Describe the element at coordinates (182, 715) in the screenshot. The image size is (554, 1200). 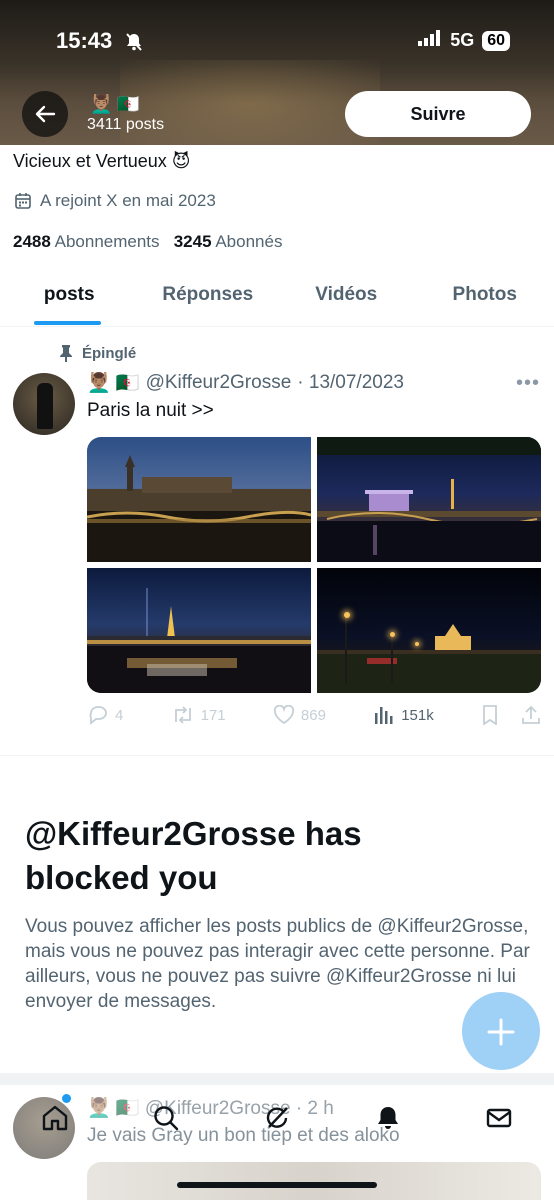
I see `repost-icon` at that location.